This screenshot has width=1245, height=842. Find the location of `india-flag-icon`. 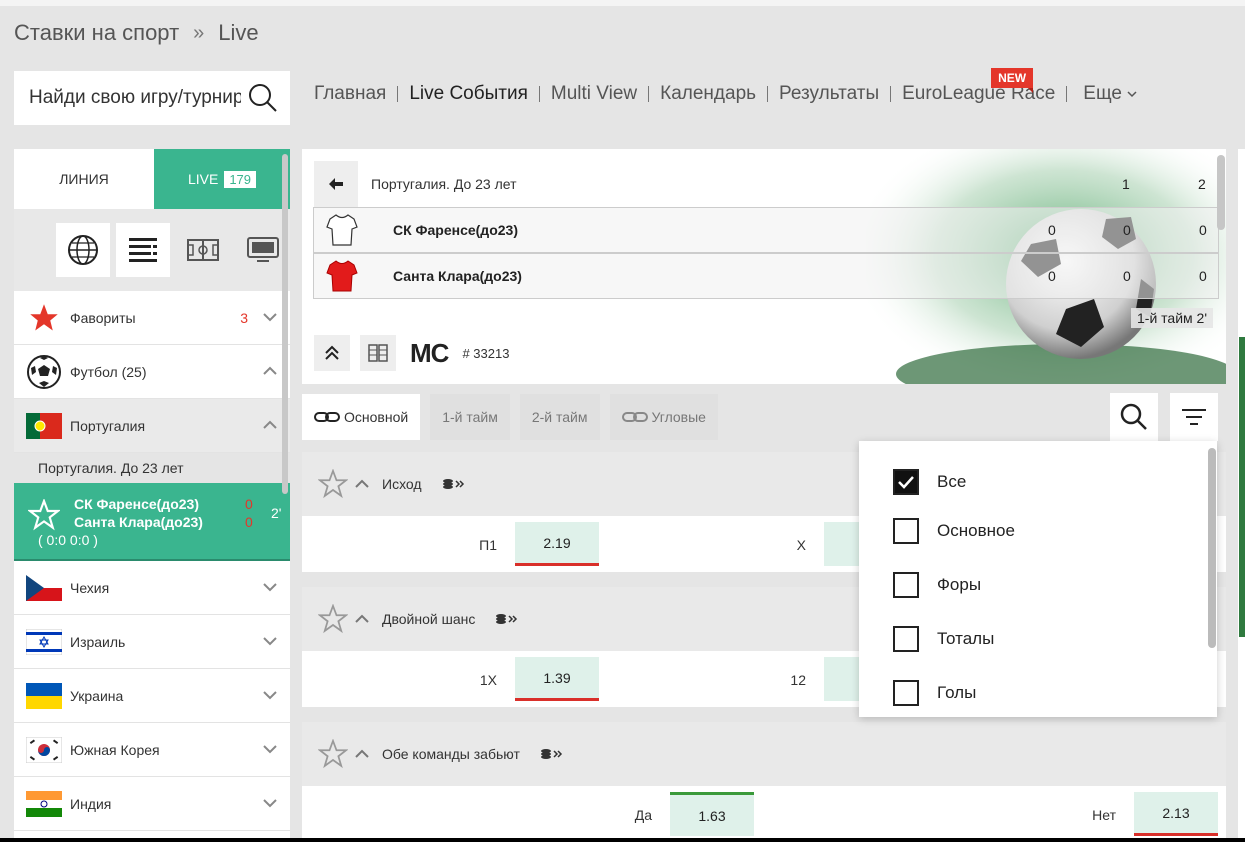

india-flag-icon is located at coordinates (44, 803).